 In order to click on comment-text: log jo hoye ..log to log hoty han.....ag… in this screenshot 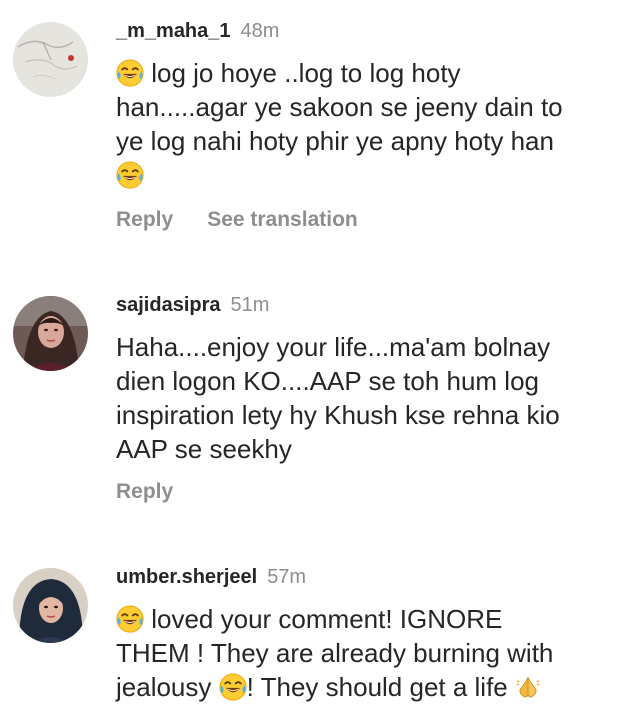, I will do `click(360, 124)`.